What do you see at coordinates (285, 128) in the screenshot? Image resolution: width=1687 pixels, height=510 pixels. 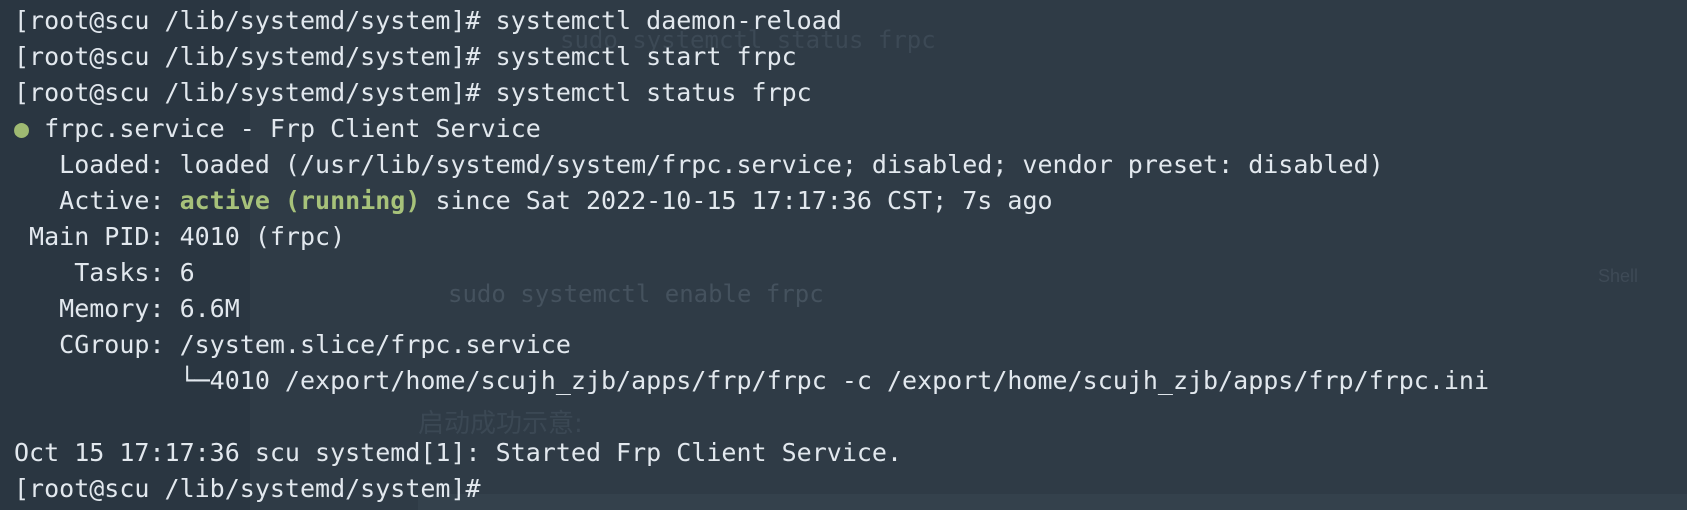 I see `unit-description: frpc.service - Frp Client Service` at bounding box center [285, 128].